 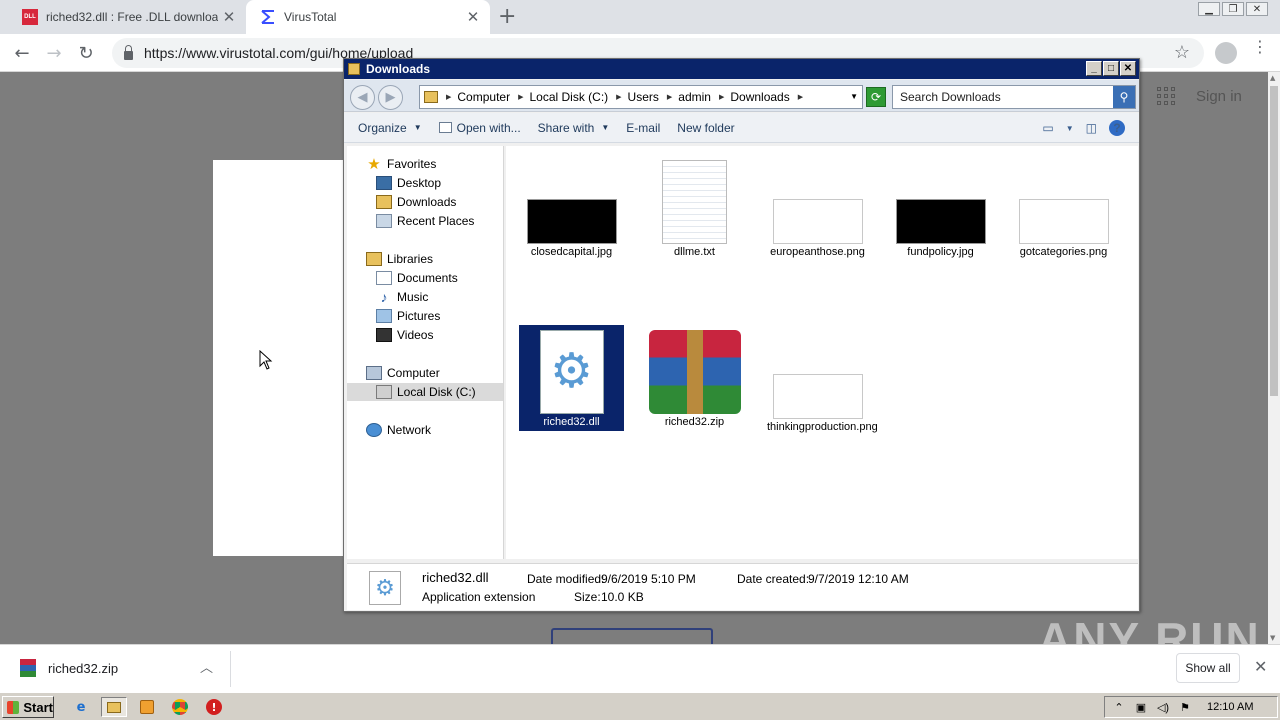 I want to click on chevron-up-icon: ︿, so click(x=206, y=666).